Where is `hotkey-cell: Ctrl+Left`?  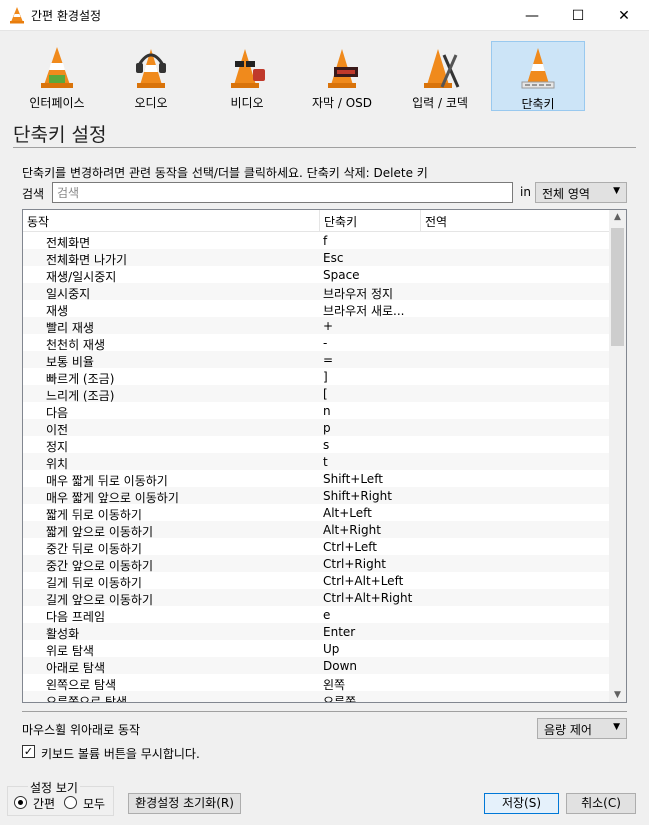 hotkey-cell: Ctrl+Left is located at coordinates (350, 547).